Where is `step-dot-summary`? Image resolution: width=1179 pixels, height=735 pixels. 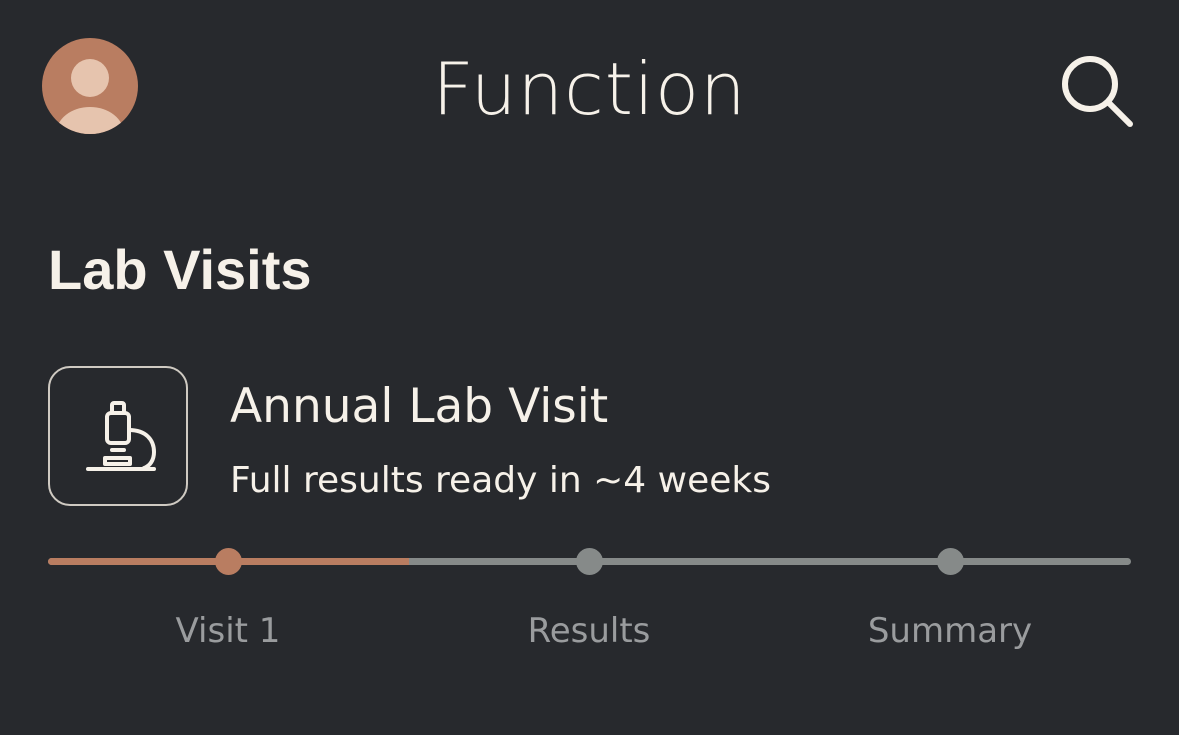
step-dot-summary is located at coordinates (950, 561).